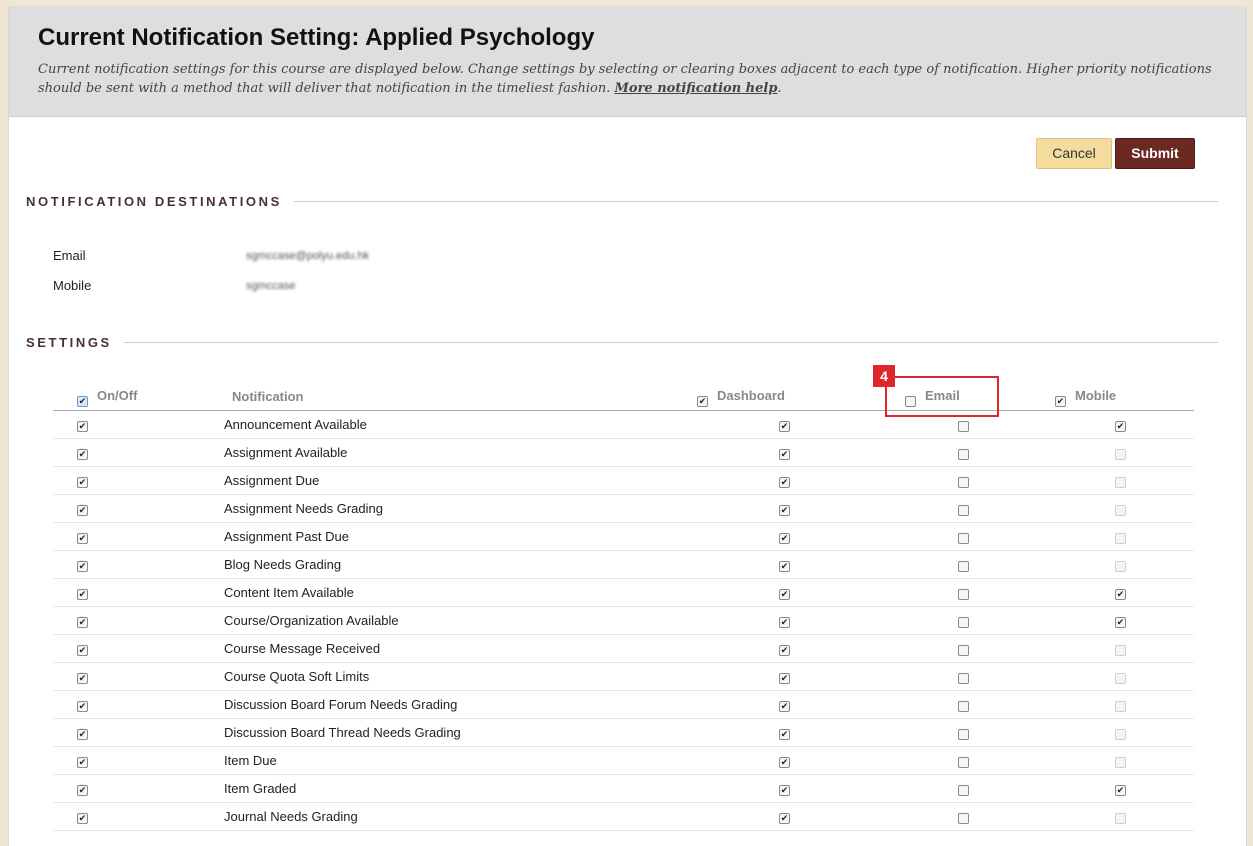  What do you see at coordinates (160, 201) in the screenshot?
I see `destinations-section-title: NOTIFICATION DESTINATIONS` at bounding box center [160, 201].